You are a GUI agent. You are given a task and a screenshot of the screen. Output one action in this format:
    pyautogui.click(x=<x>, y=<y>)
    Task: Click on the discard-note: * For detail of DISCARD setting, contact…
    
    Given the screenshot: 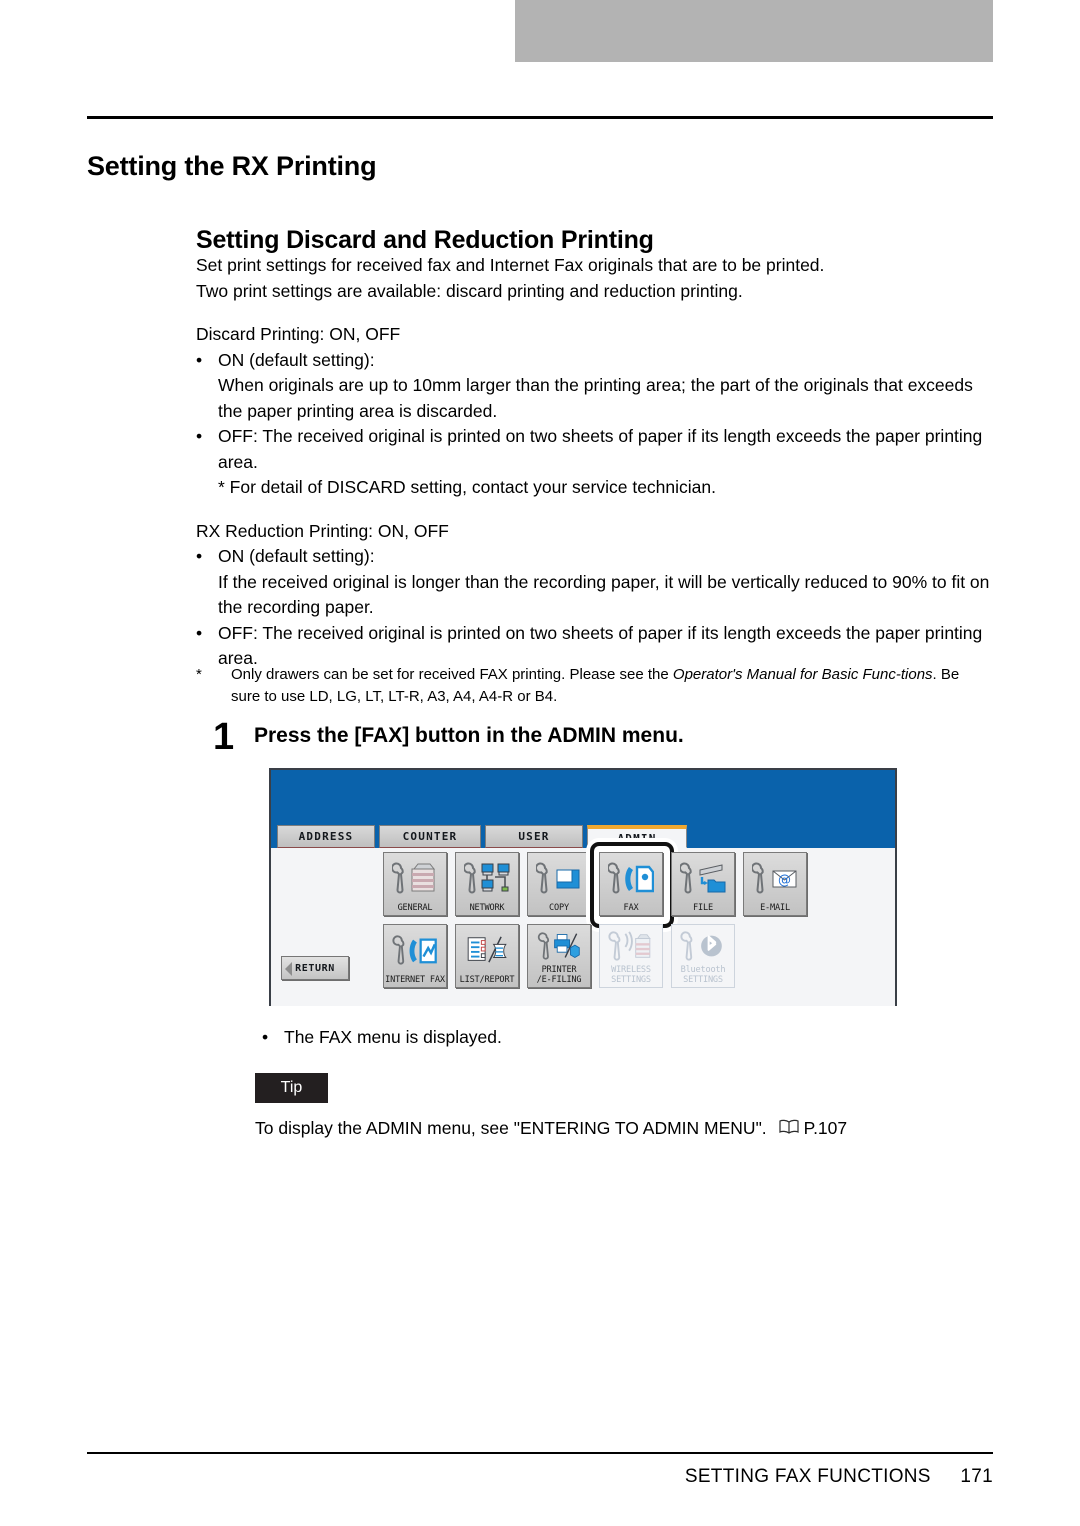 What is the action you would take?
    pyautogui.click(x=467, y=487)
    